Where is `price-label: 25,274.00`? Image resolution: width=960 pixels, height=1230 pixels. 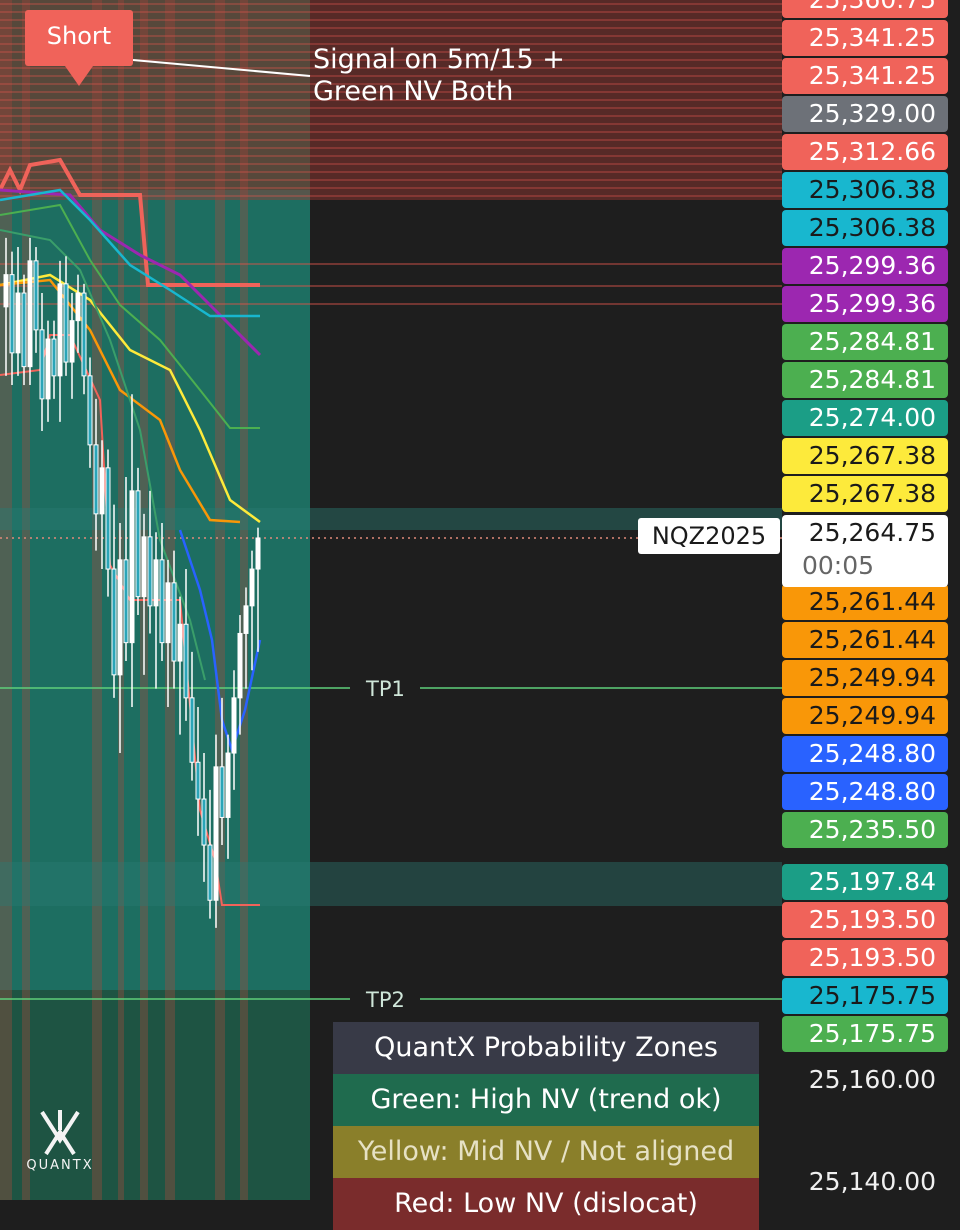 price-label: 25,274.00 is located at coordinates (865, 418).